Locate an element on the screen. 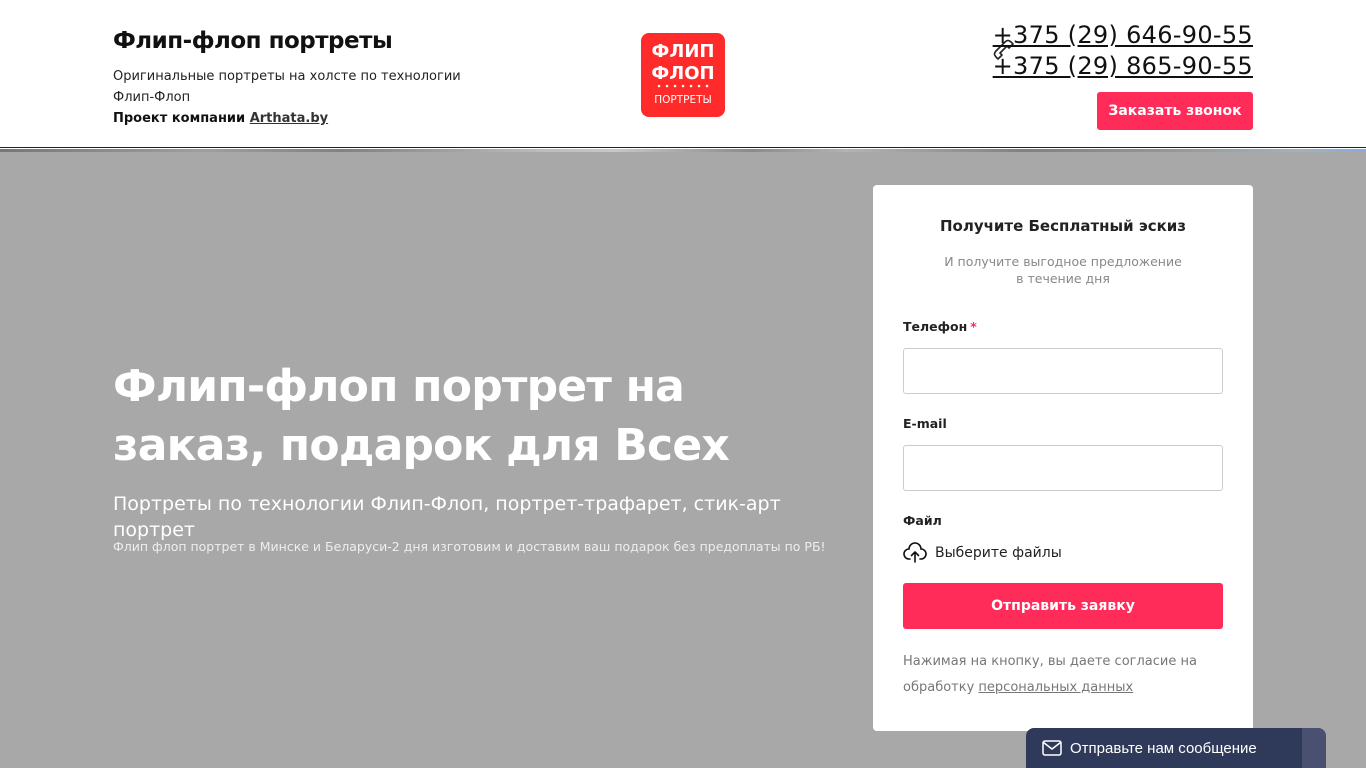 The height and width of the screenshot is (768, 1366). chat-label: Отправьте нам сообщение is located at coordinates (1163, 748).